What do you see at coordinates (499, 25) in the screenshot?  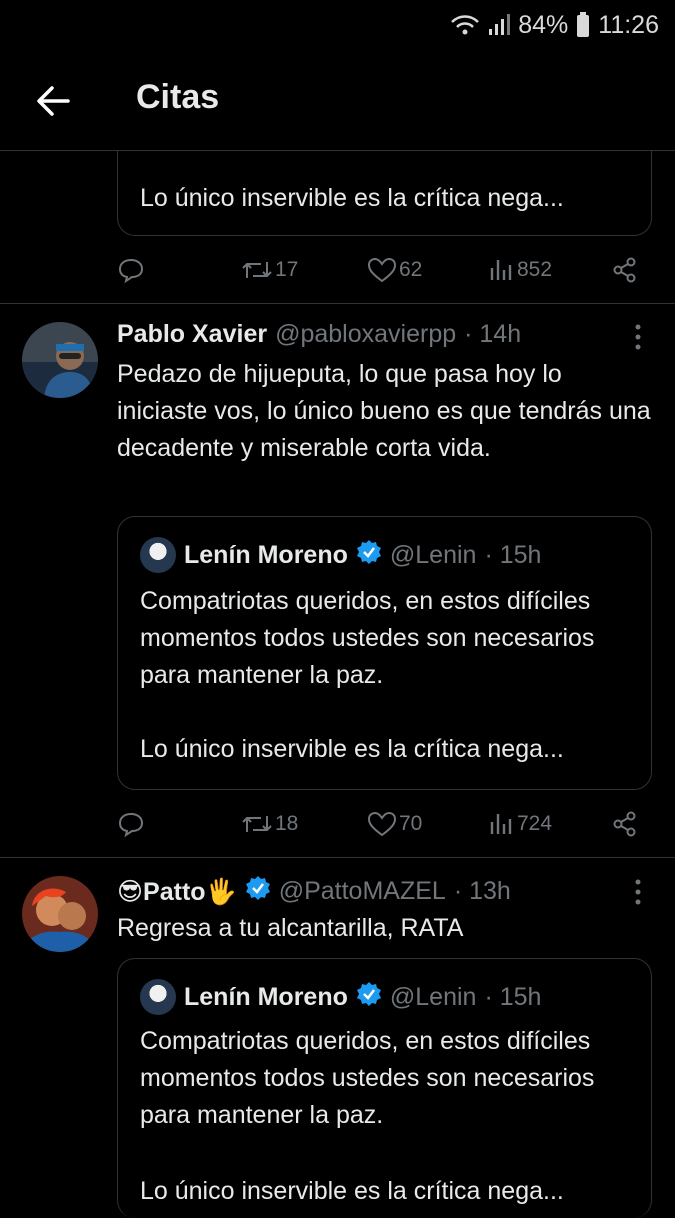 I see `signal-icon` at bounding box center [499, 25].